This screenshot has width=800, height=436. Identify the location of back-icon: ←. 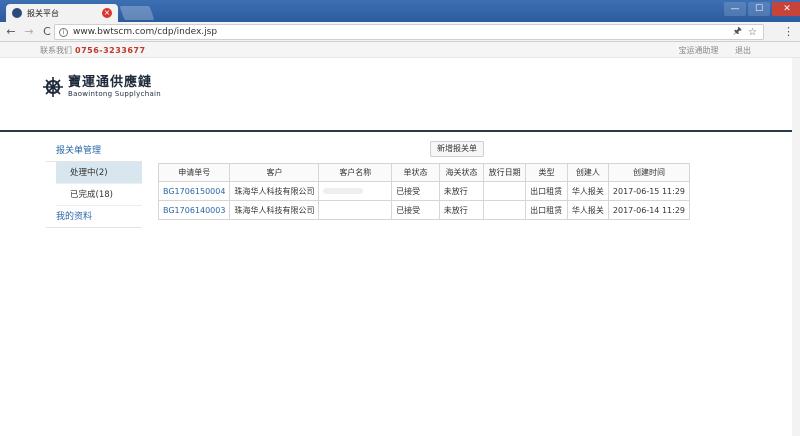
(11, 32).